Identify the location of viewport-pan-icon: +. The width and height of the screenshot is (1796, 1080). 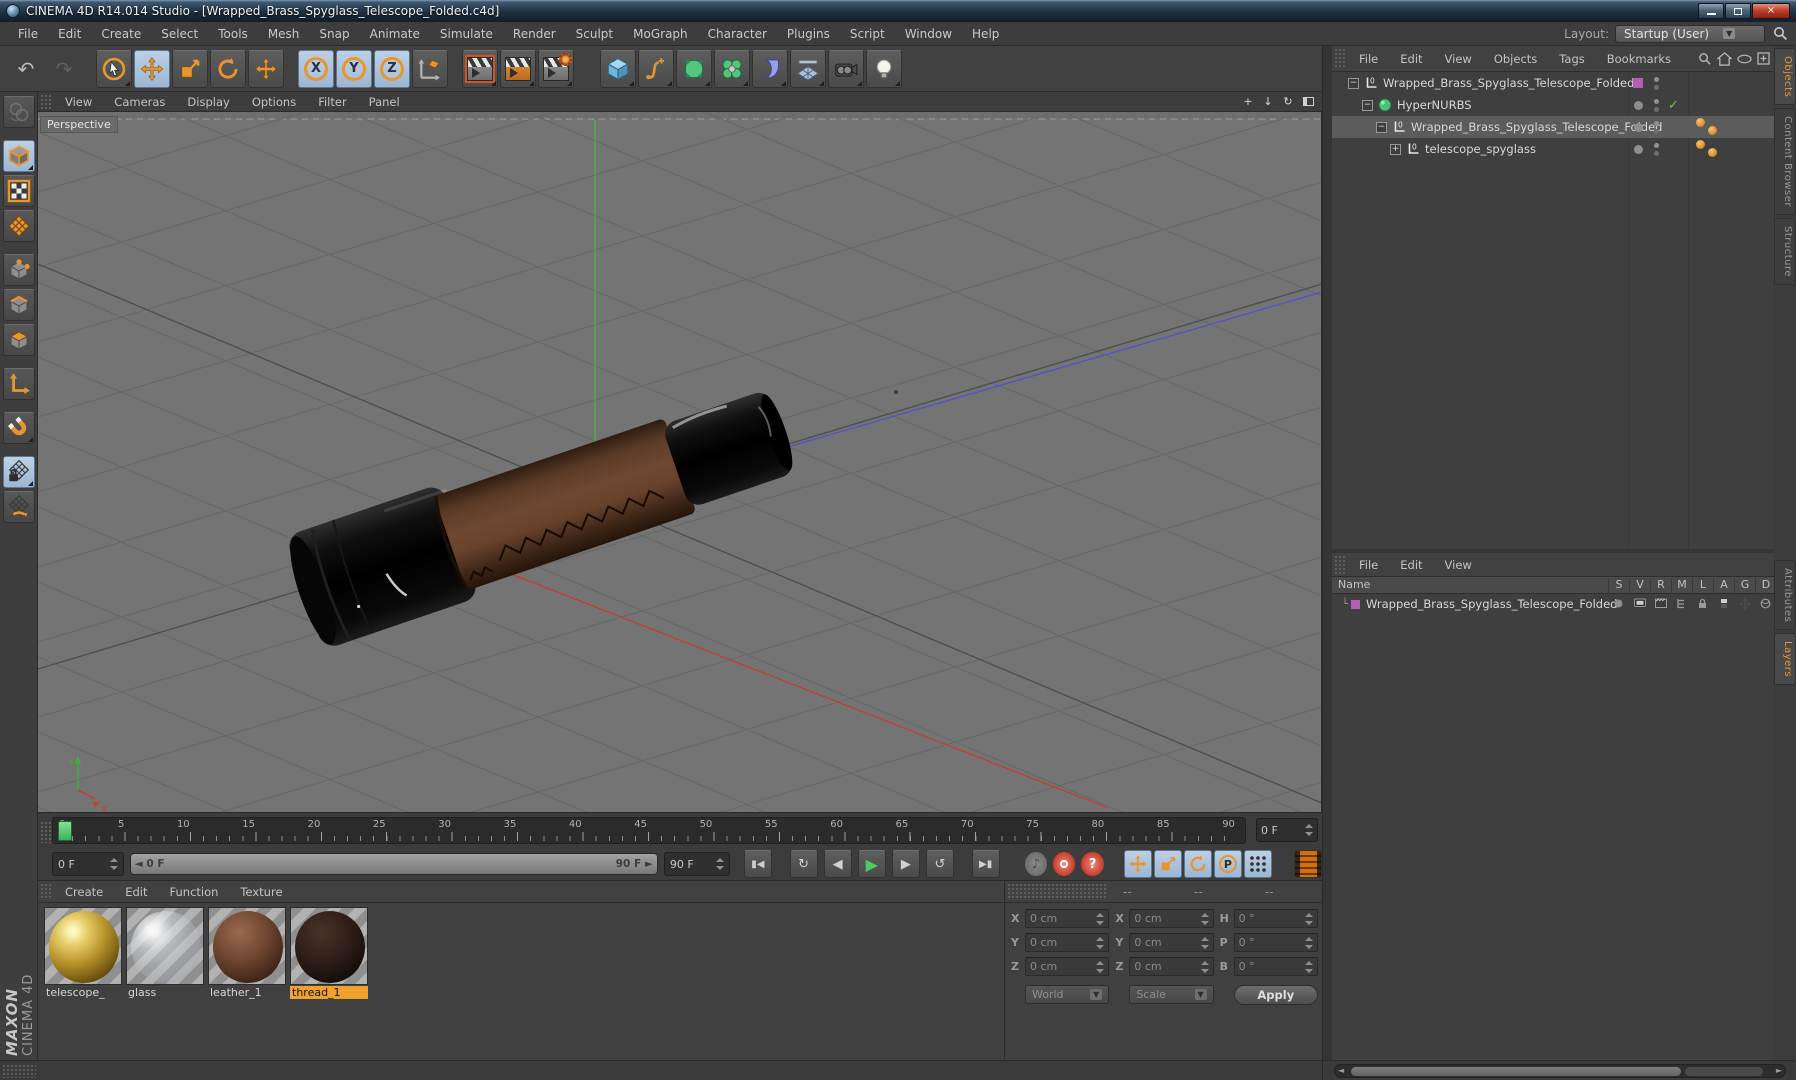
(1248, 102).